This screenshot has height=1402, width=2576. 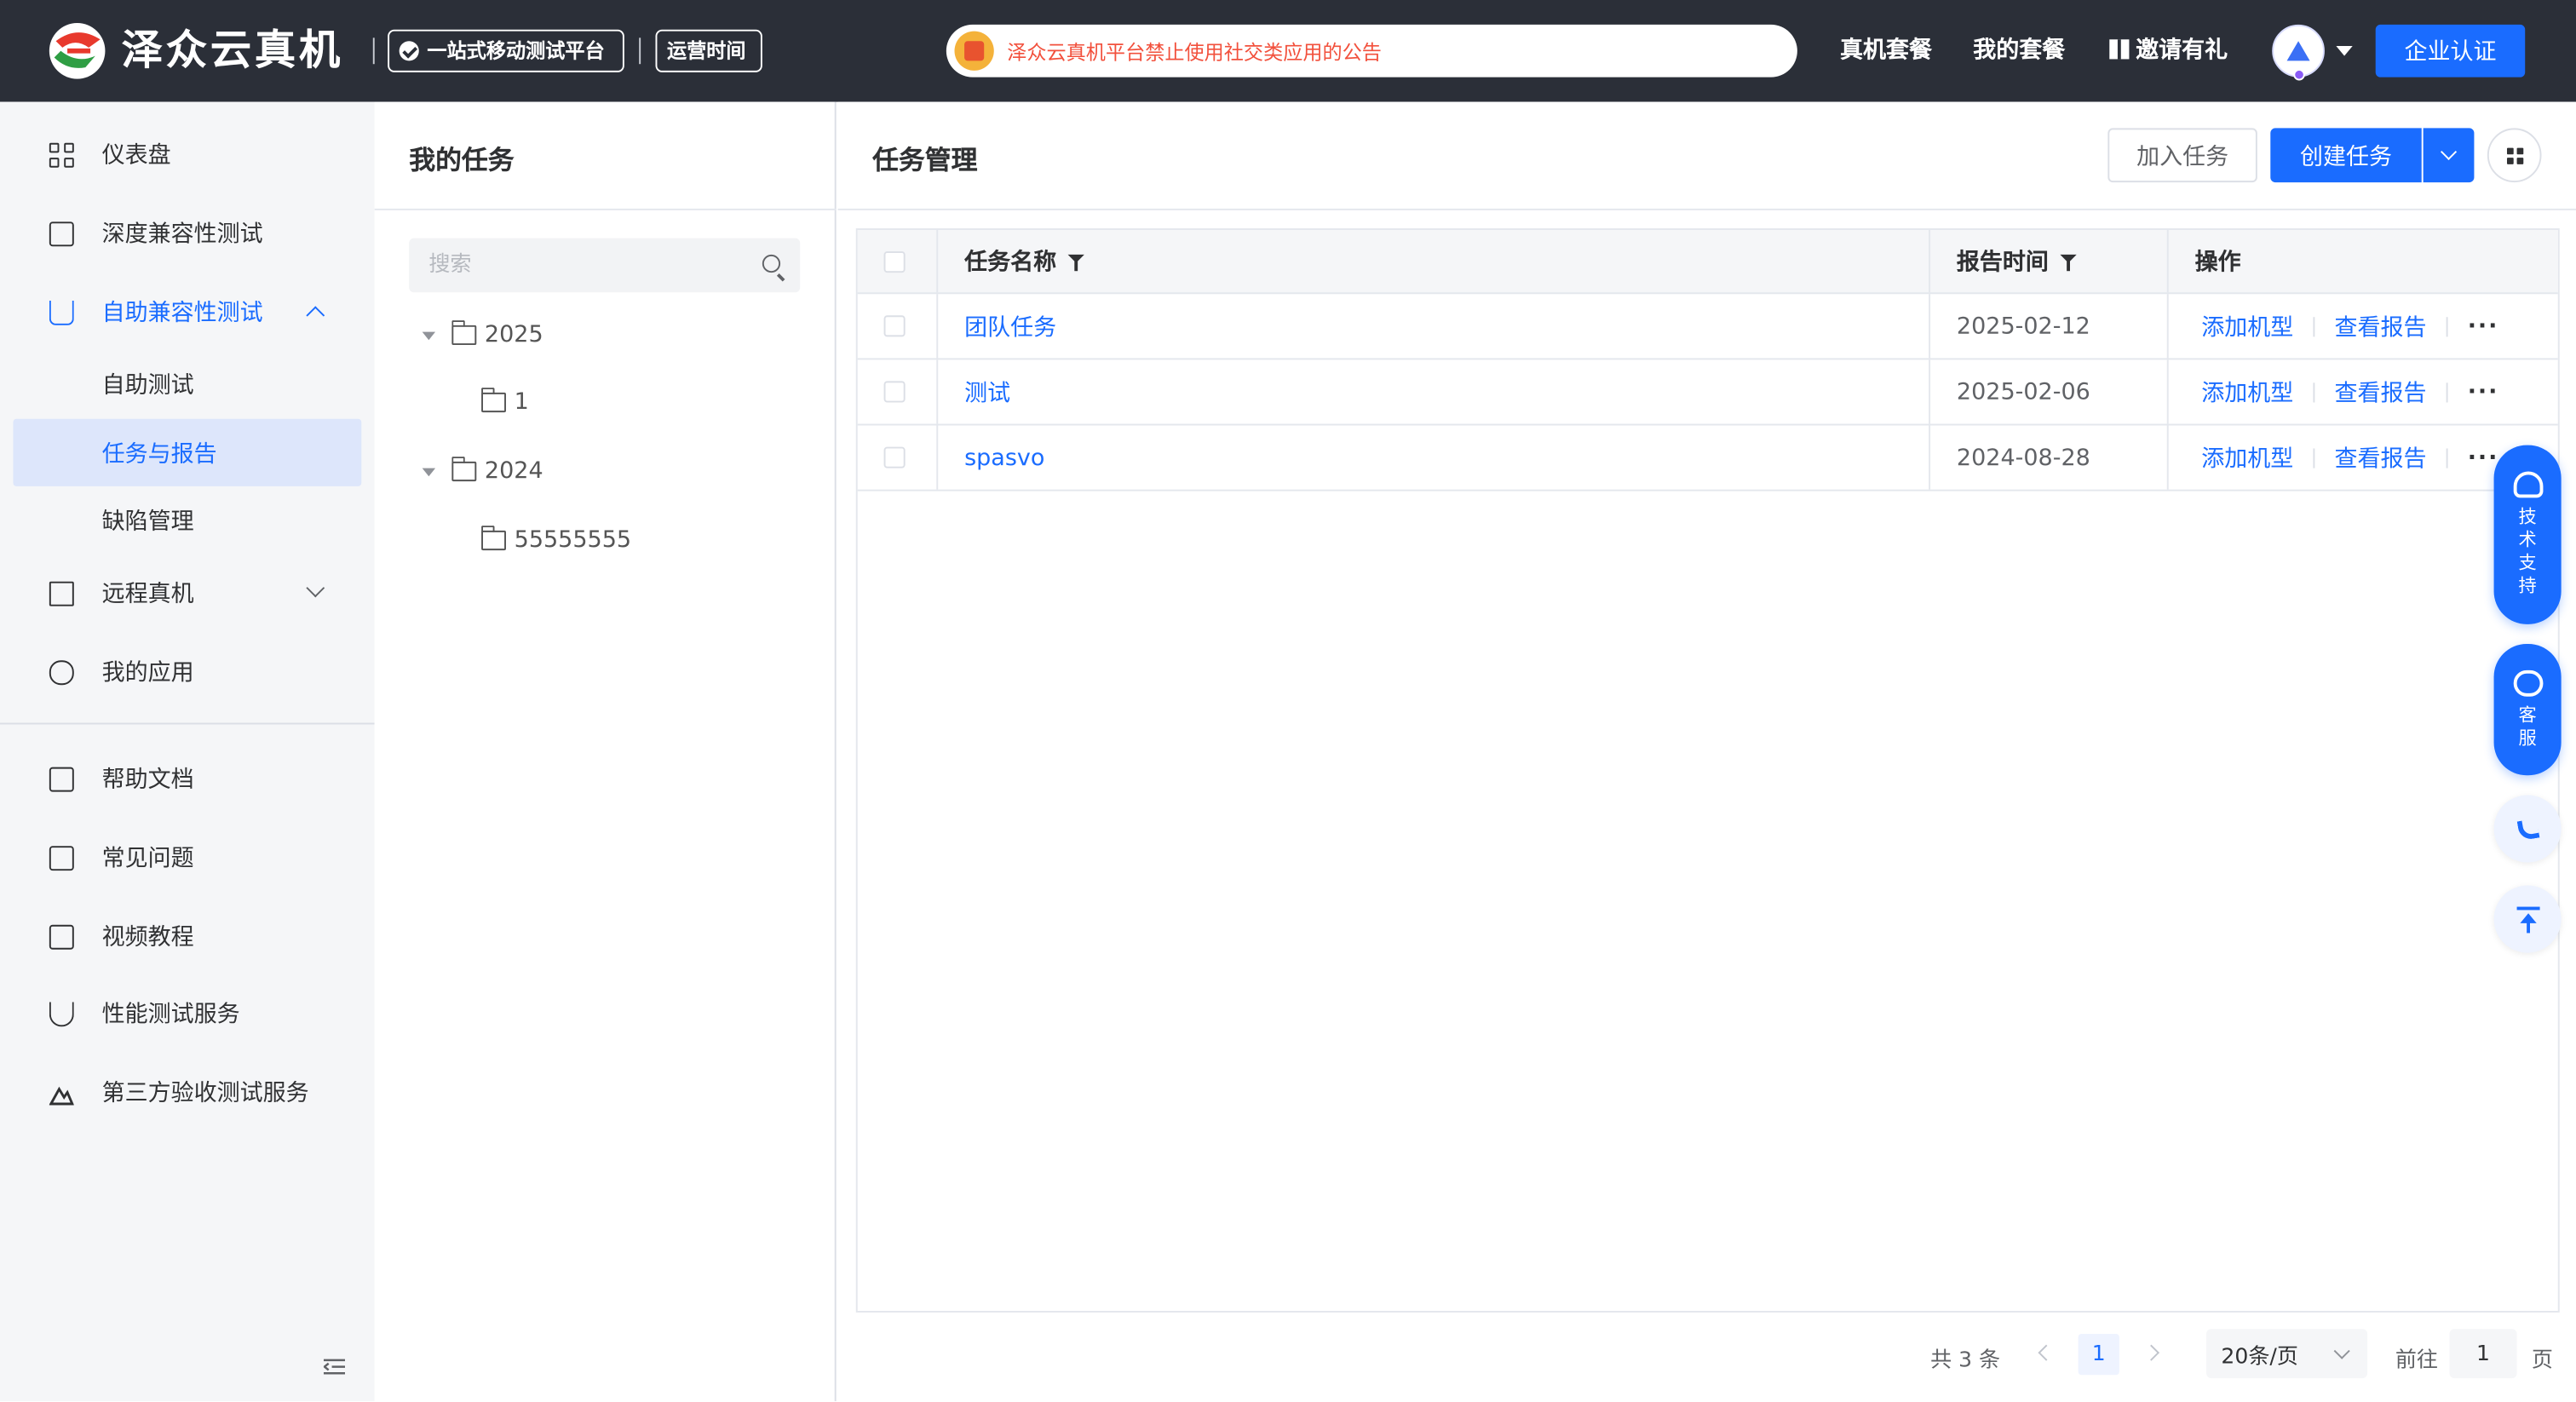 What do you see at coordinates (61, 233) in the screenshot?
I see `copy-icon` at bounding box center [61, 233].